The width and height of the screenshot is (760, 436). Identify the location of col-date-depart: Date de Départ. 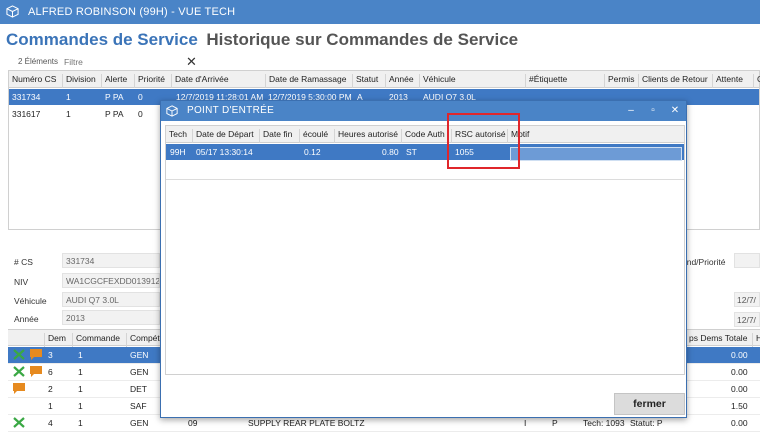
(223, 136).